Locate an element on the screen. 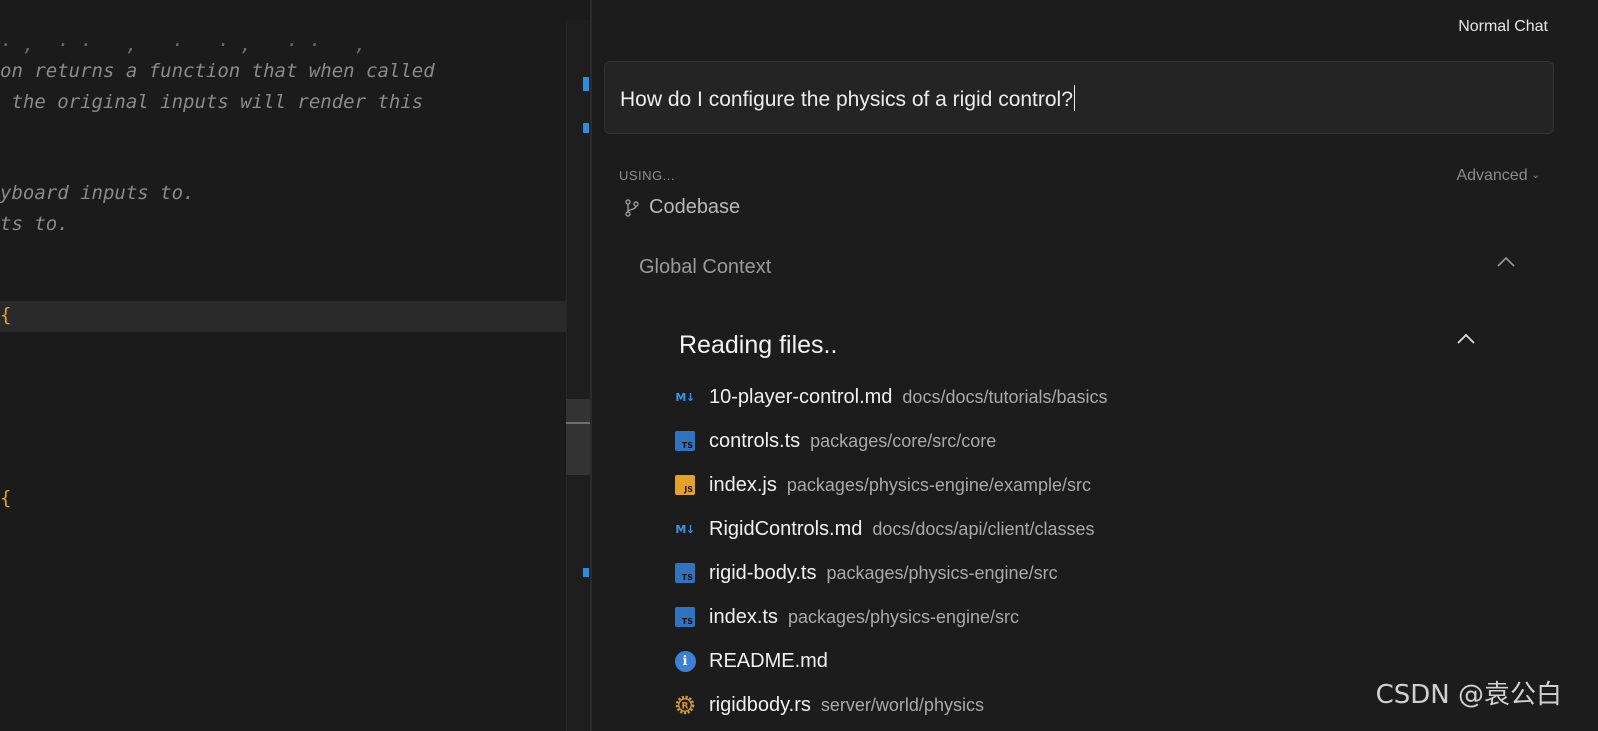 The image size is (1598, 731). file-name: README.md is located at coordinates (768, 660).